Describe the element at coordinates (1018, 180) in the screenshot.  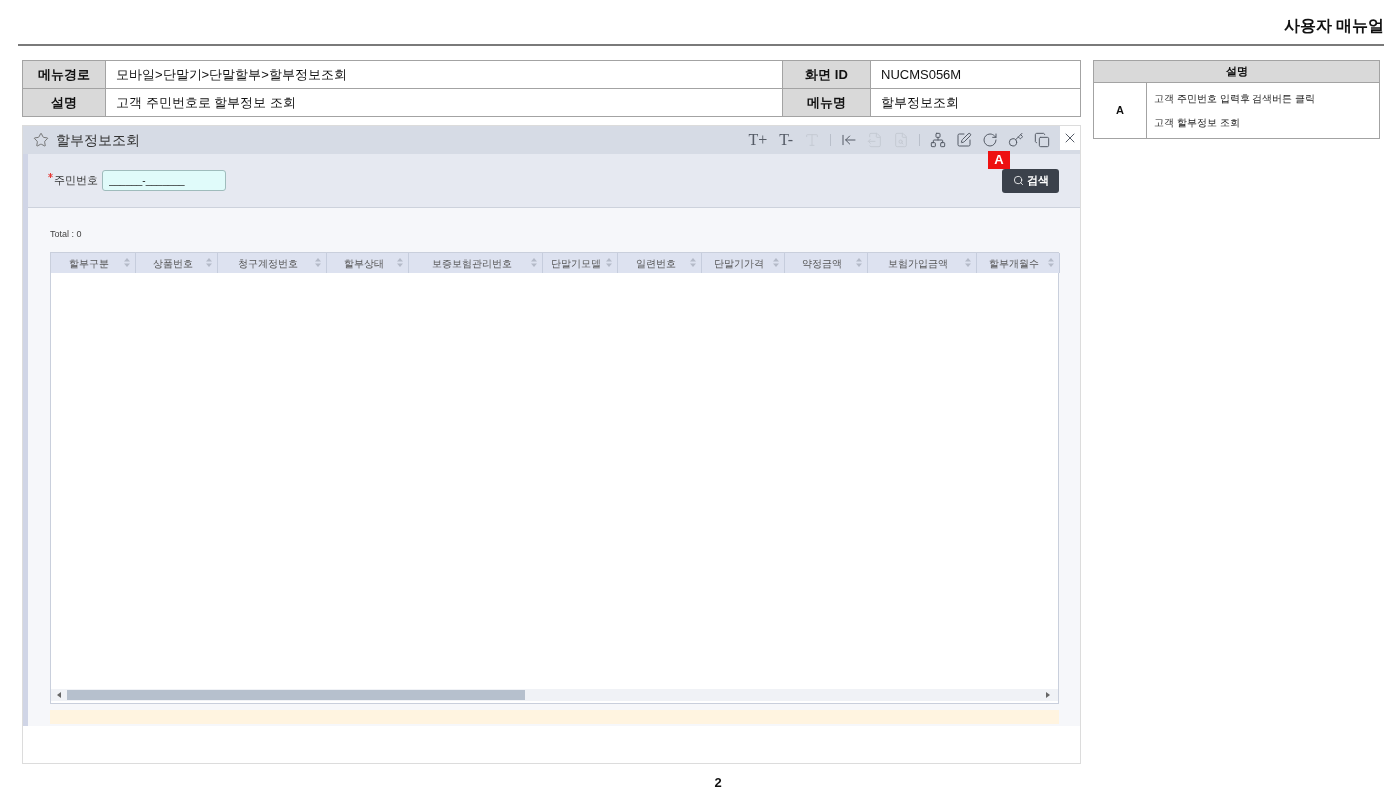
I see `search-icon` at that location.